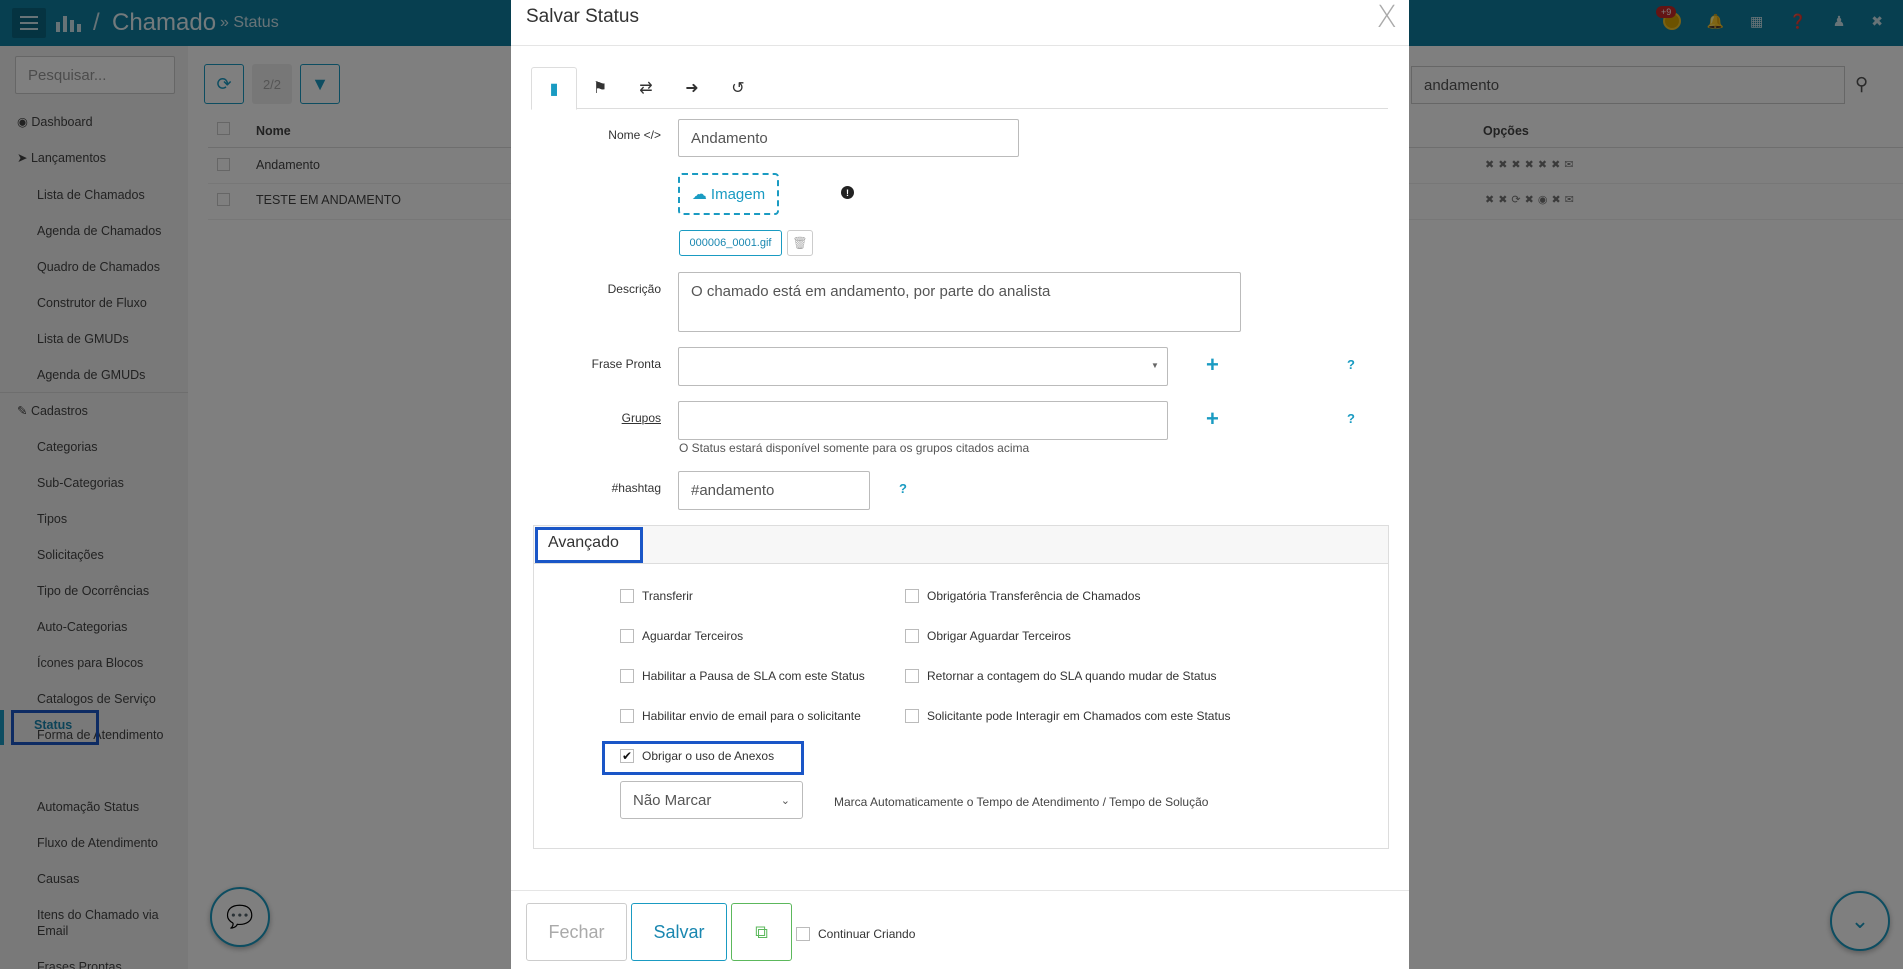 The image size is (1903, 969). What do you see at coordinates (692, 88) in the screenshot?
I see `arrow-right-icon: ➜` at bounding box center [692, 88].